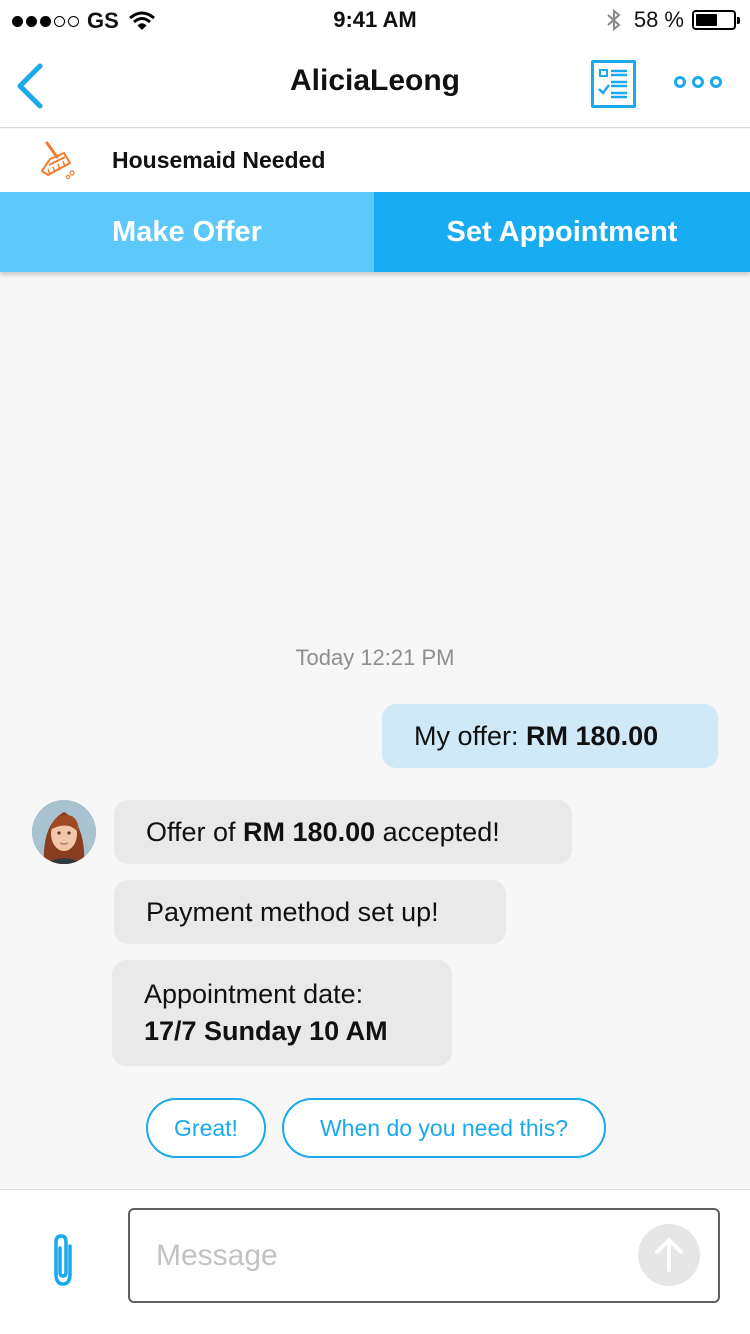 This screenshot has height=1334, width=750. I want to click on offer-prefix: My offer:, so click(470, 735).